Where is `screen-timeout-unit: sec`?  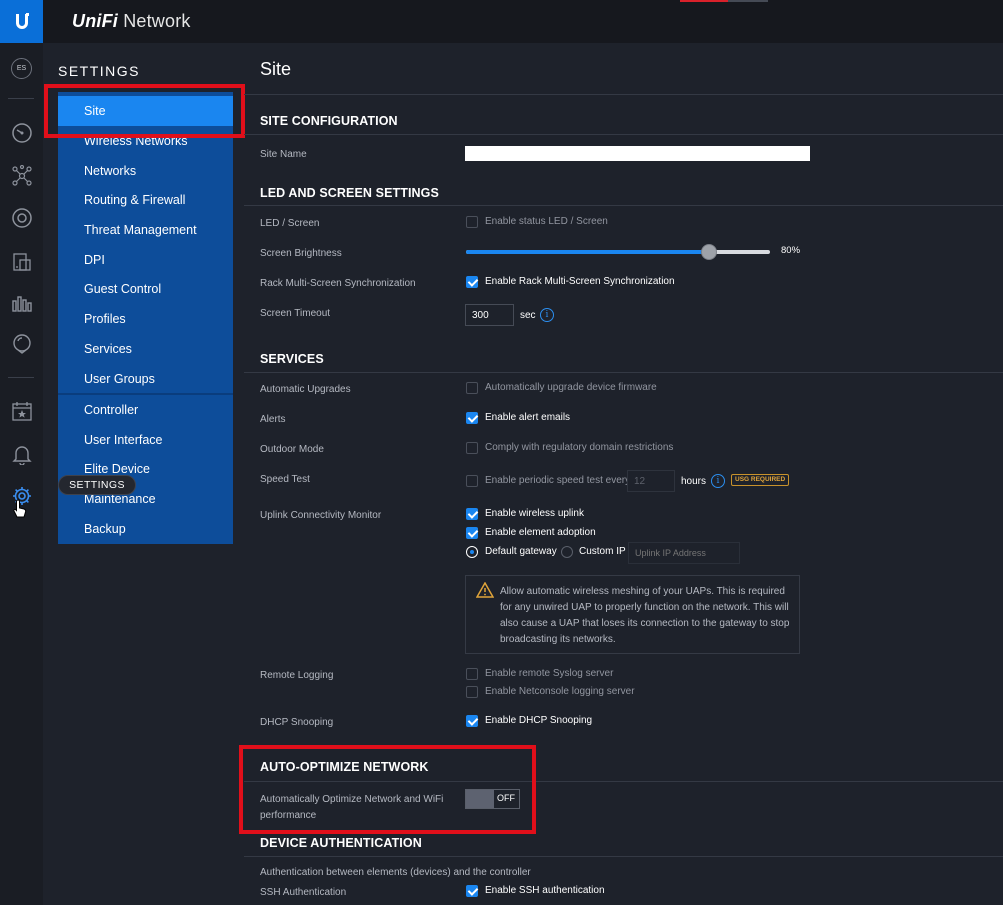 screen-timeout-unit: sec is located at coordinates (528, 315).